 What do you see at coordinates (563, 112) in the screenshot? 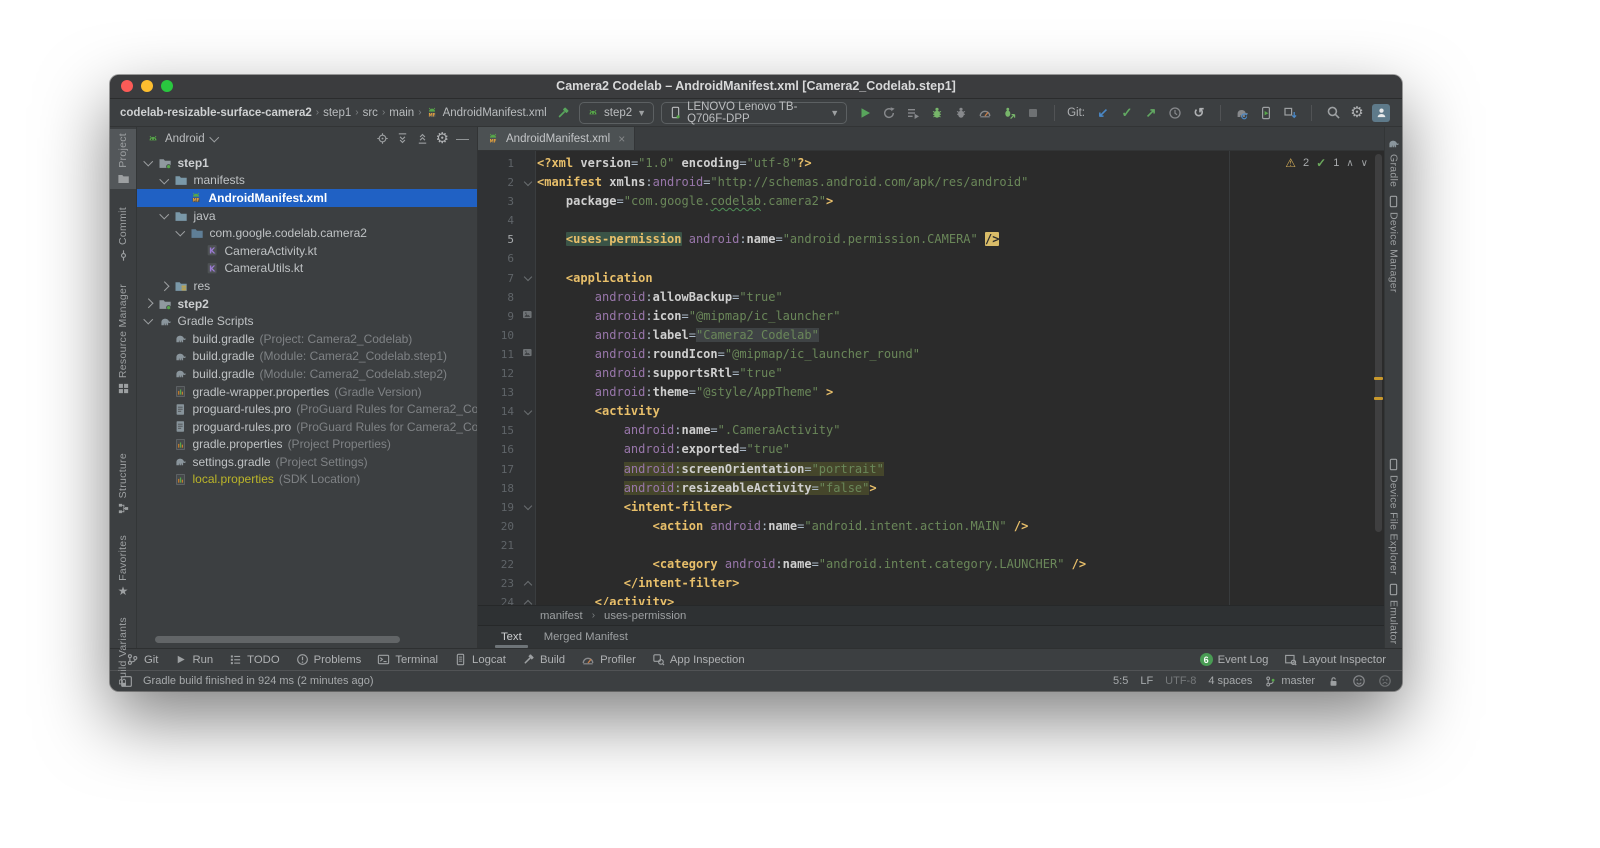
I see `build-project-button` at bounding box center [563, 112].